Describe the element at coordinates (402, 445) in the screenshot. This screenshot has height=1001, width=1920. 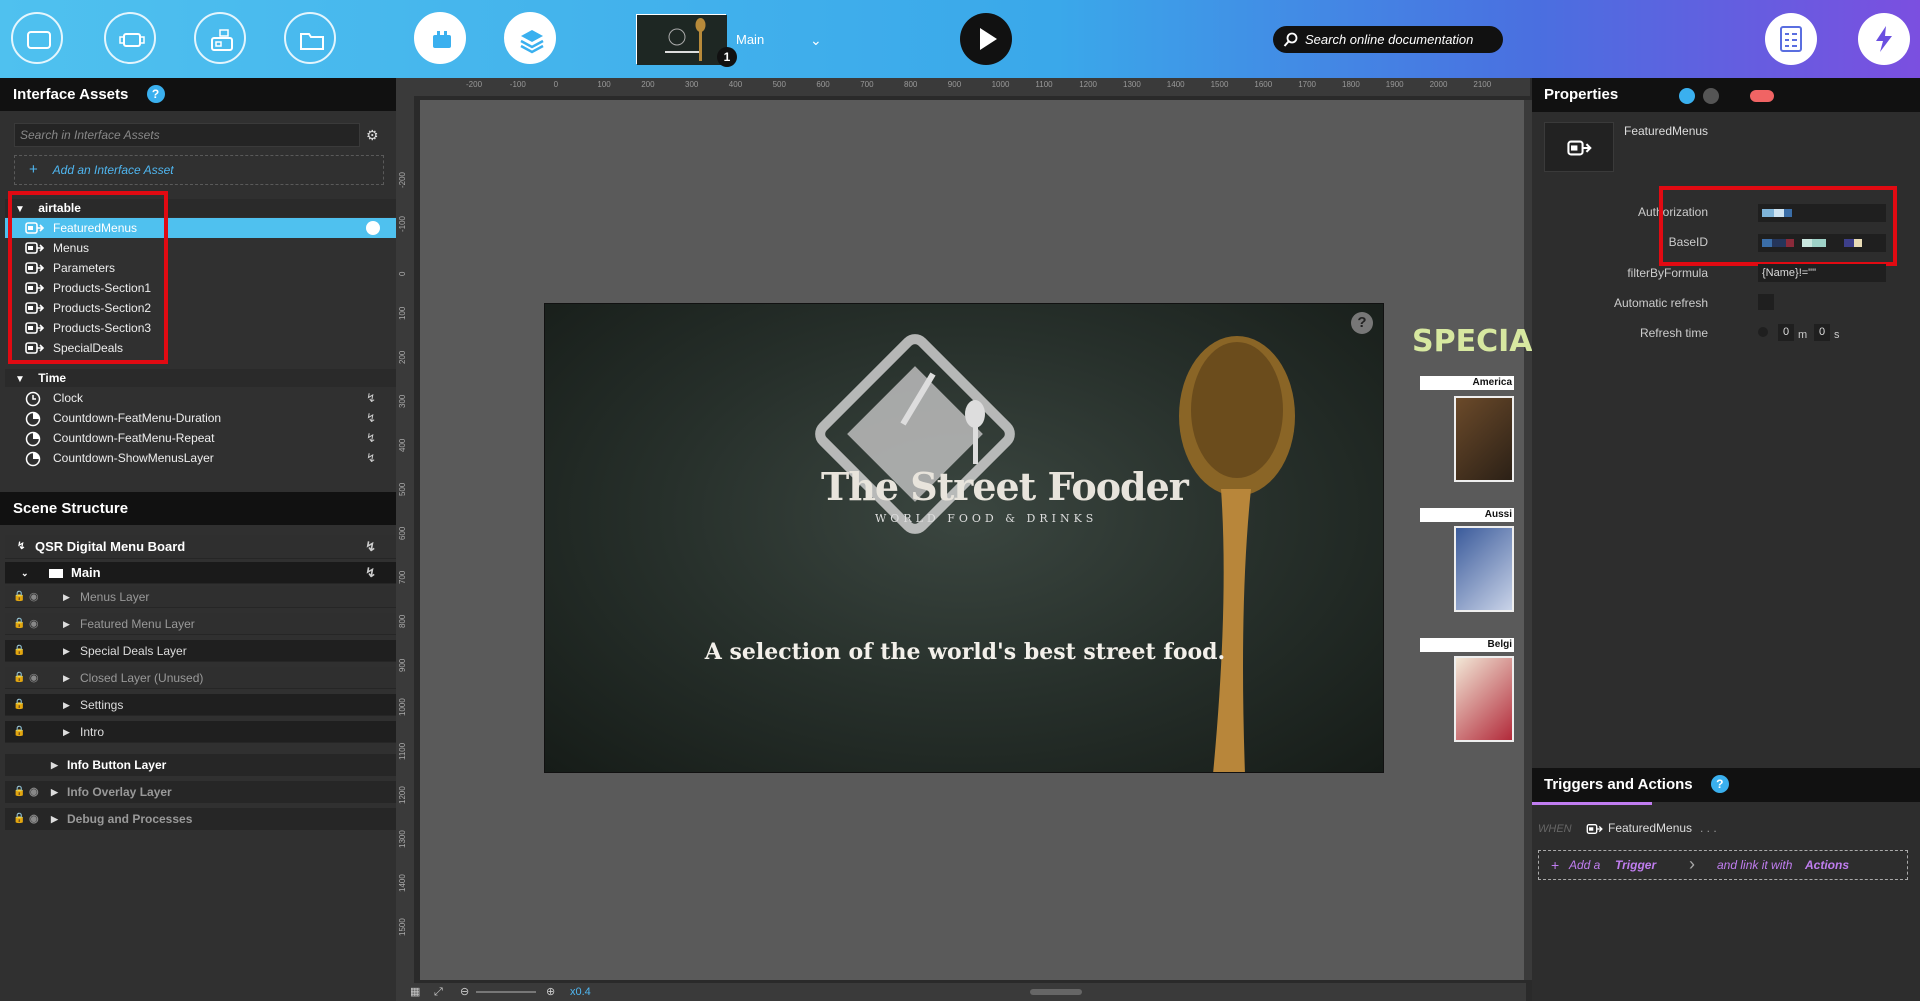
I see `ruler-tick-label: 400` at that location.